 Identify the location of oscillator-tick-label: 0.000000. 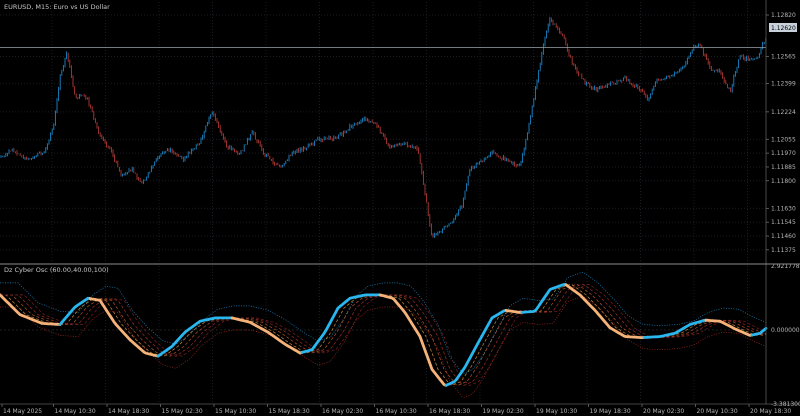
(785, 330).